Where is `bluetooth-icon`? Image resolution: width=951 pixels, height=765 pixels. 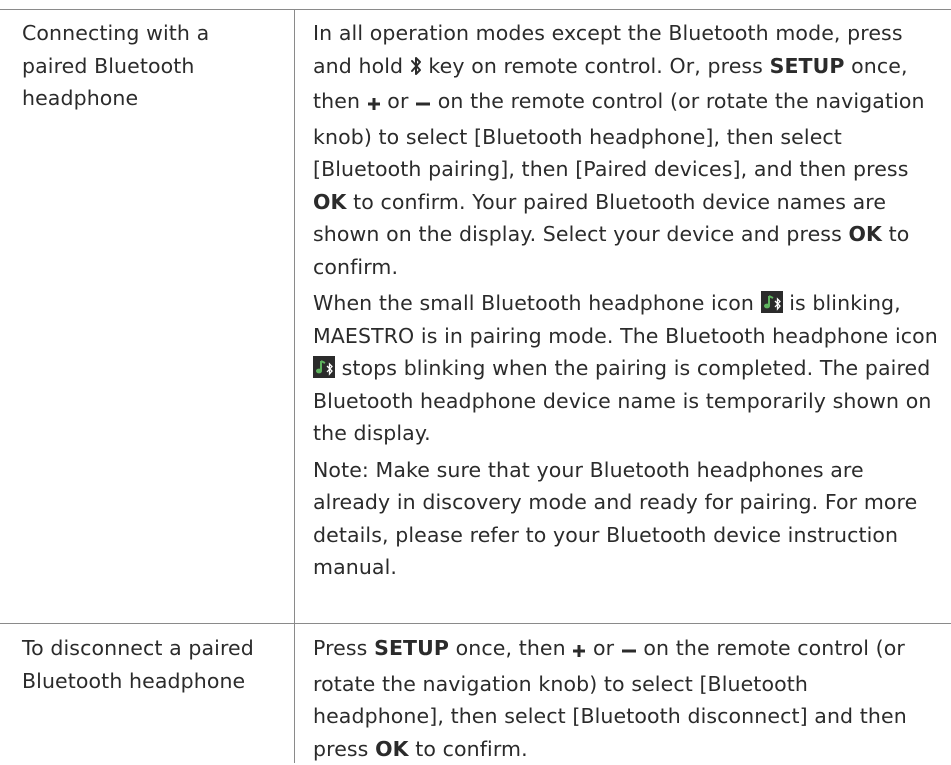
bluetooth-icon is located at coordinates (416, 69).